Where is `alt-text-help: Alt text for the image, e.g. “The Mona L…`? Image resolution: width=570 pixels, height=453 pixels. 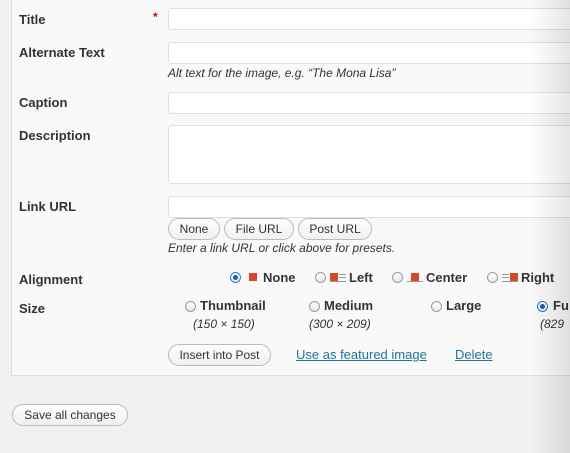
alt-text-help: Alt text for the image, e.g. “The Mona L… is located at coordinates (282, 73).